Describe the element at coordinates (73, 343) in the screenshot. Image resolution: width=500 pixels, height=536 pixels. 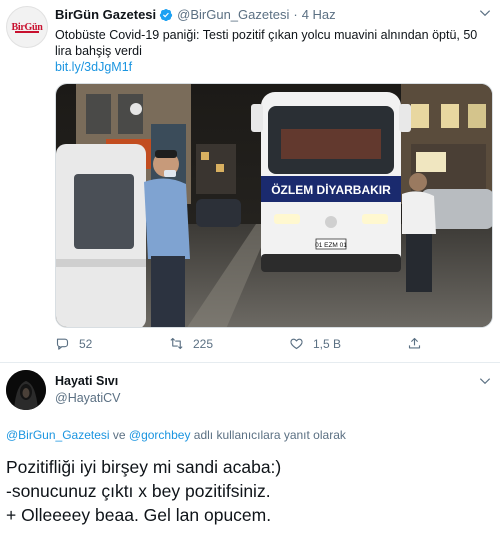
I see `reply-action: 52` at that location.